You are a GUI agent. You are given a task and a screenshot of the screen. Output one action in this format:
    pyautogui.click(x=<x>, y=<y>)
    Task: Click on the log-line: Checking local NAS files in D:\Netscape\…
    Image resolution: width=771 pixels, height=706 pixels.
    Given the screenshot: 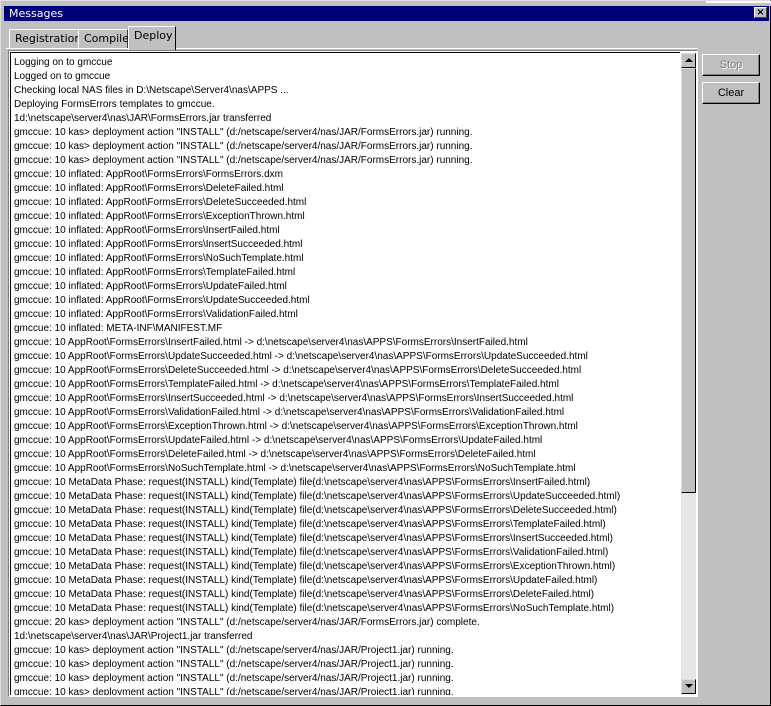 What is the action you would take?
    pyautogui.click(x=151, y=90)
    